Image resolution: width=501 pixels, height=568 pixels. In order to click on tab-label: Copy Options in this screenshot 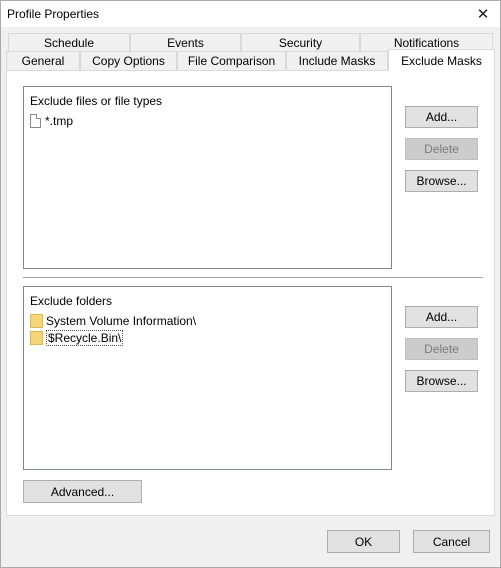, I will do `click(128, 61)`.